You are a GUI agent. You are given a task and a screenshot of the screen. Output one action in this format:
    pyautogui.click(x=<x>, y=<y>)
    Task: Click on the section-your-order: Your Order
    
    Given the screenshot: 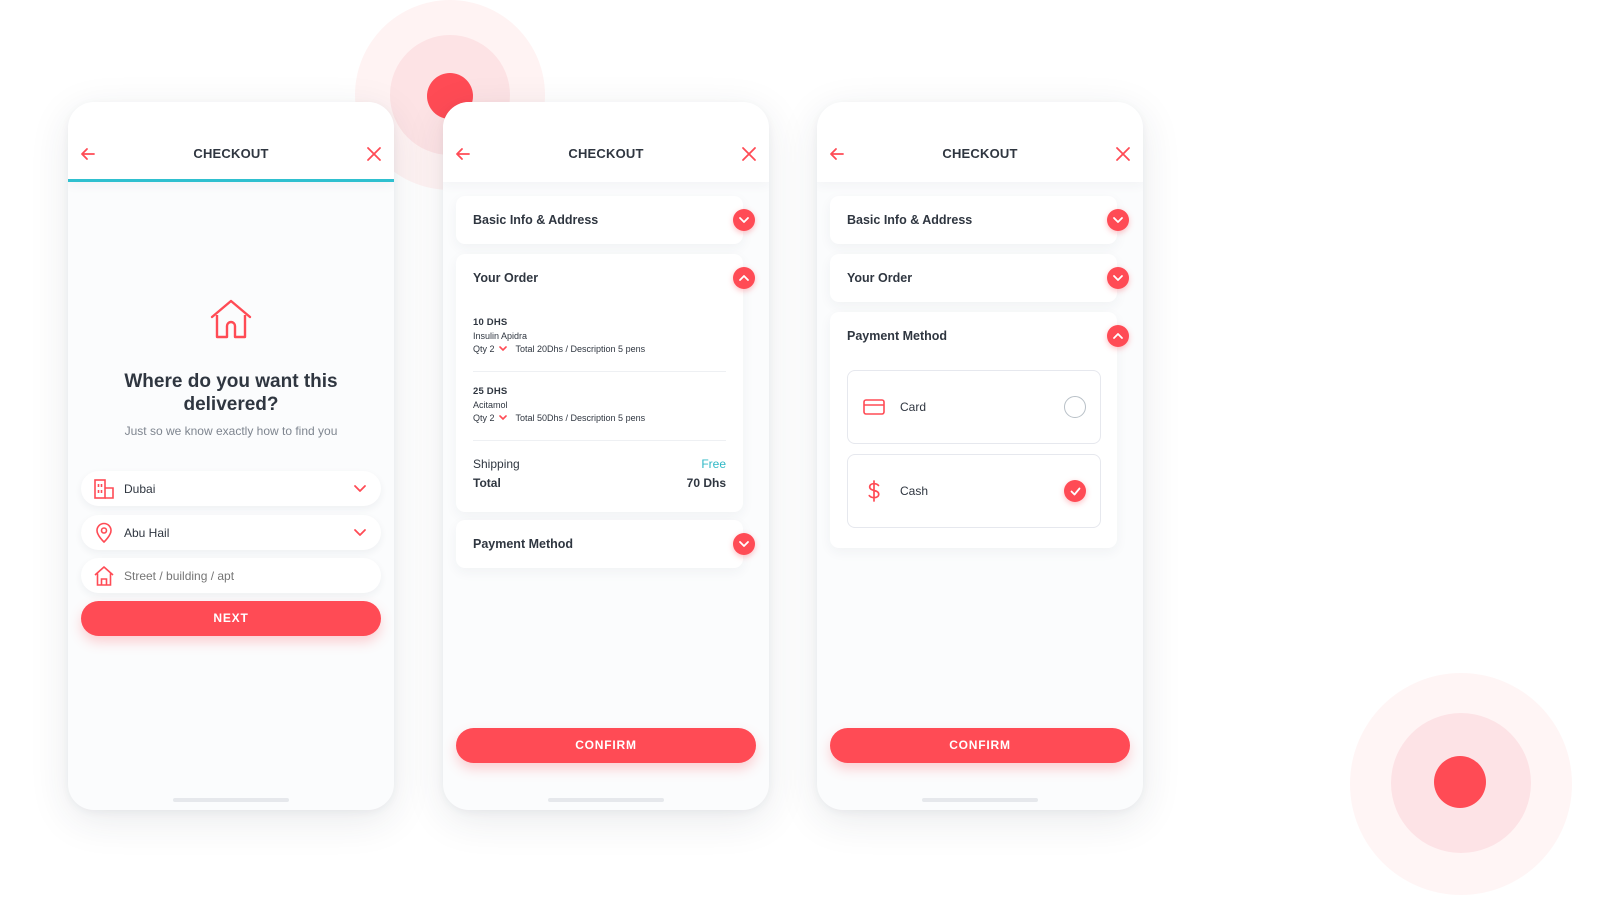 What is the action you would take?
    pyautogui.click(x=979, y=278)
    